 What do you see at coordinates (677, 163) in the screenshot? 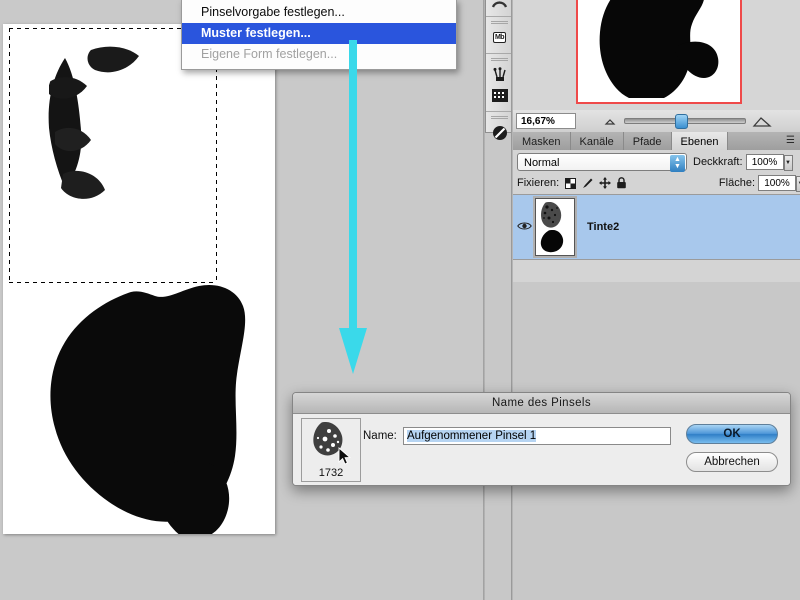
I see `chevron-updown-icon: ▲ ▼` at bounding box center [677, 163].